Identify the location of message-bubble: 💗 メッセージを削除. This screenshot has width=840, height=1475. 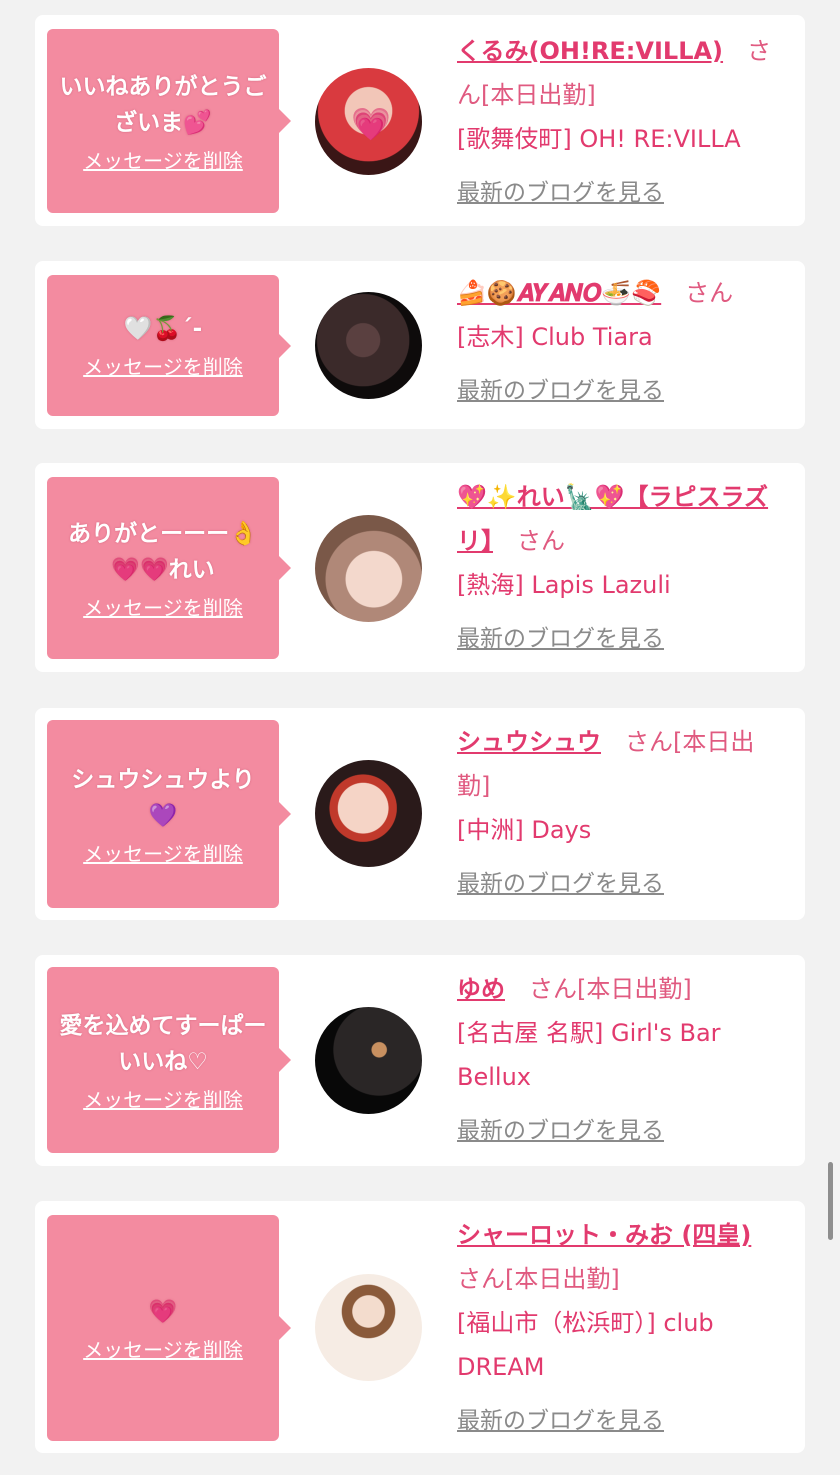
(169, 1328).